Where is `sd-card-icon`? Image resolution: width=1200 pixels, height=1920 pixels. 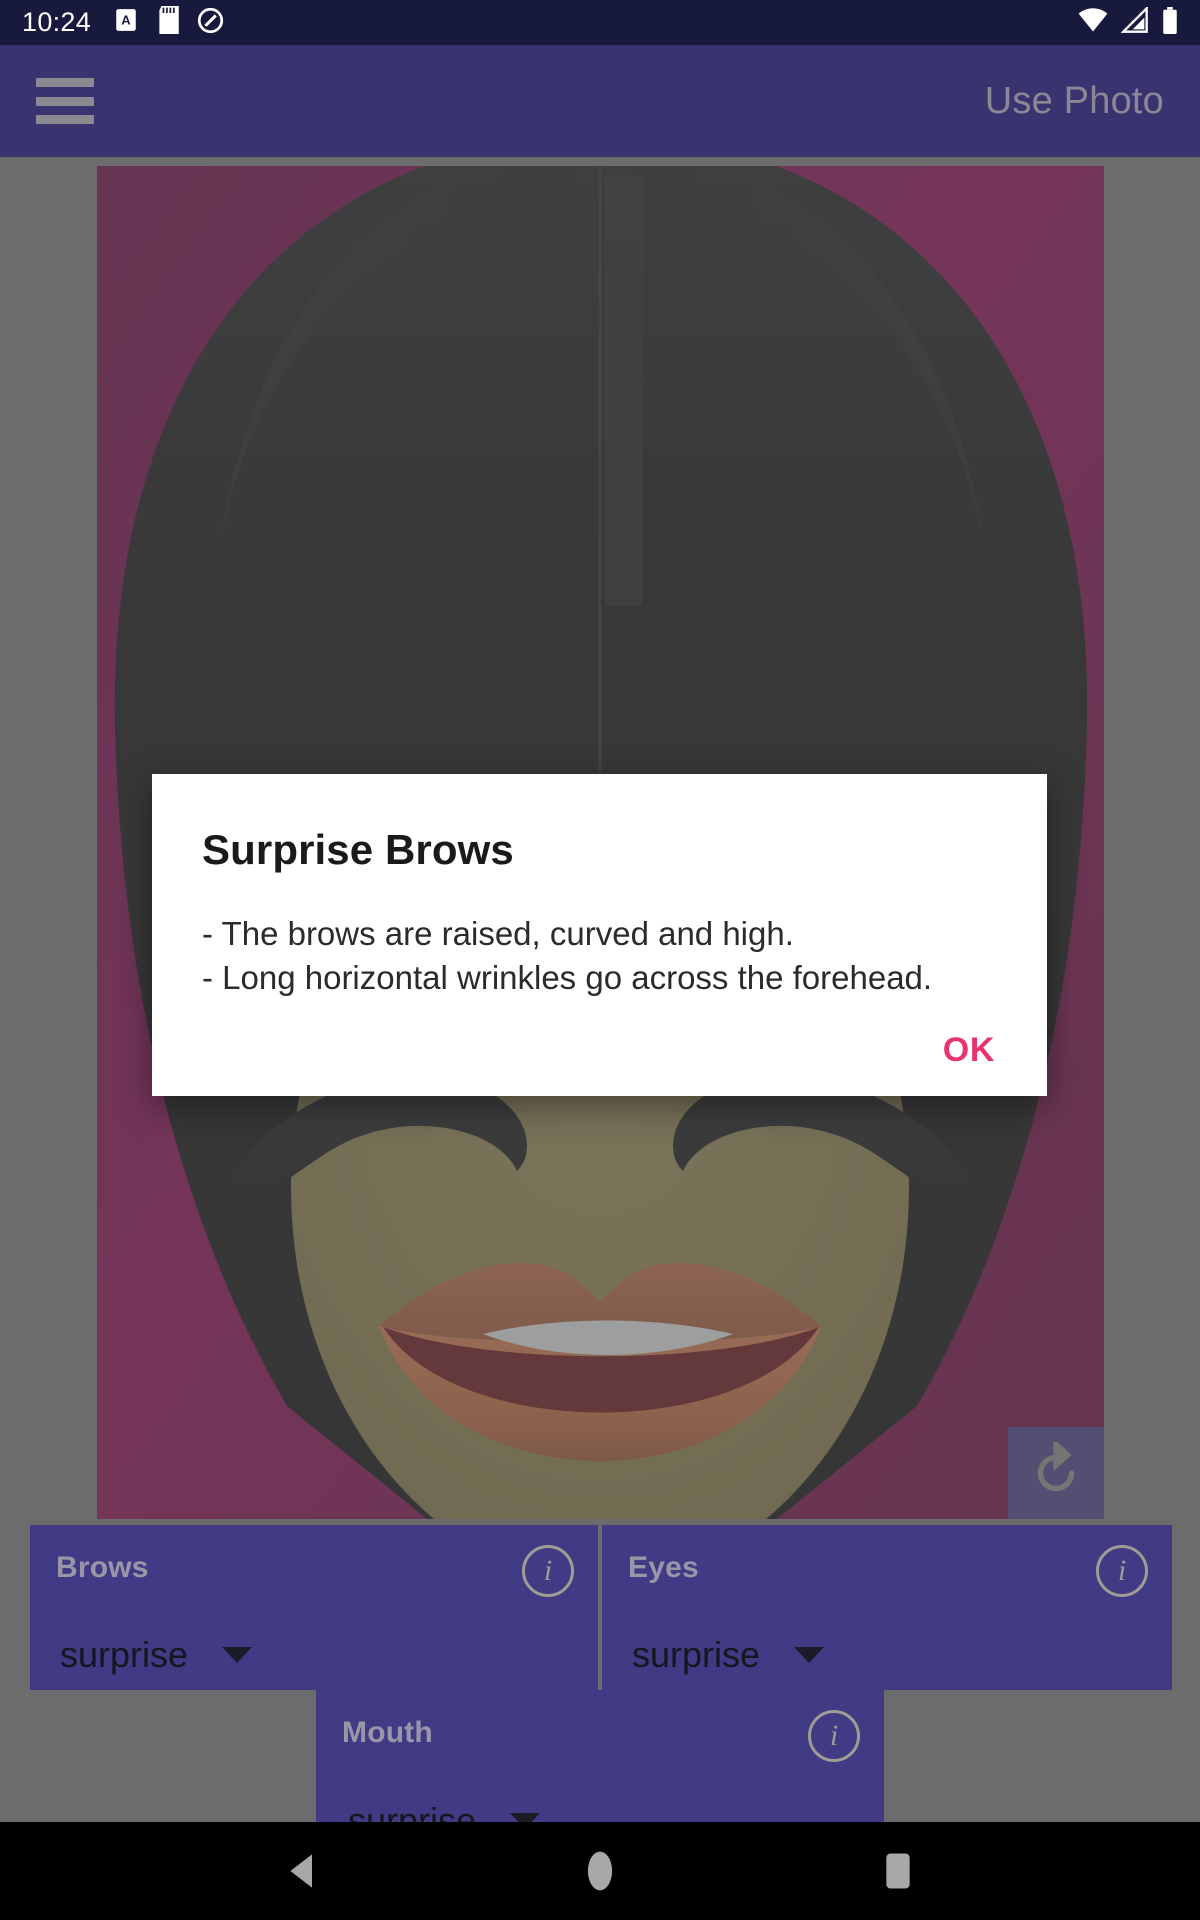 sd-card-icon is located at coordinates (168, 22).